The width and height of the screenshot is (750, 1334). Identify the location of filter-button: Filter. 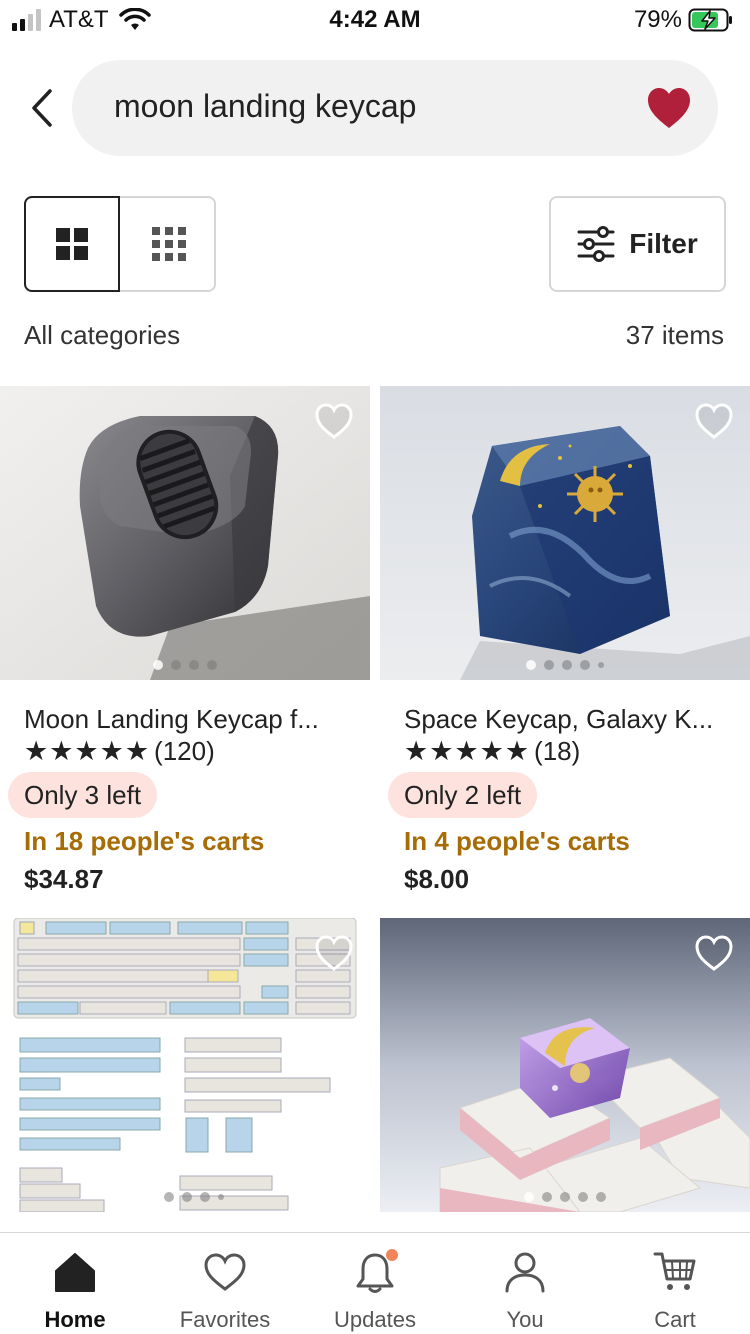
(637, 244).